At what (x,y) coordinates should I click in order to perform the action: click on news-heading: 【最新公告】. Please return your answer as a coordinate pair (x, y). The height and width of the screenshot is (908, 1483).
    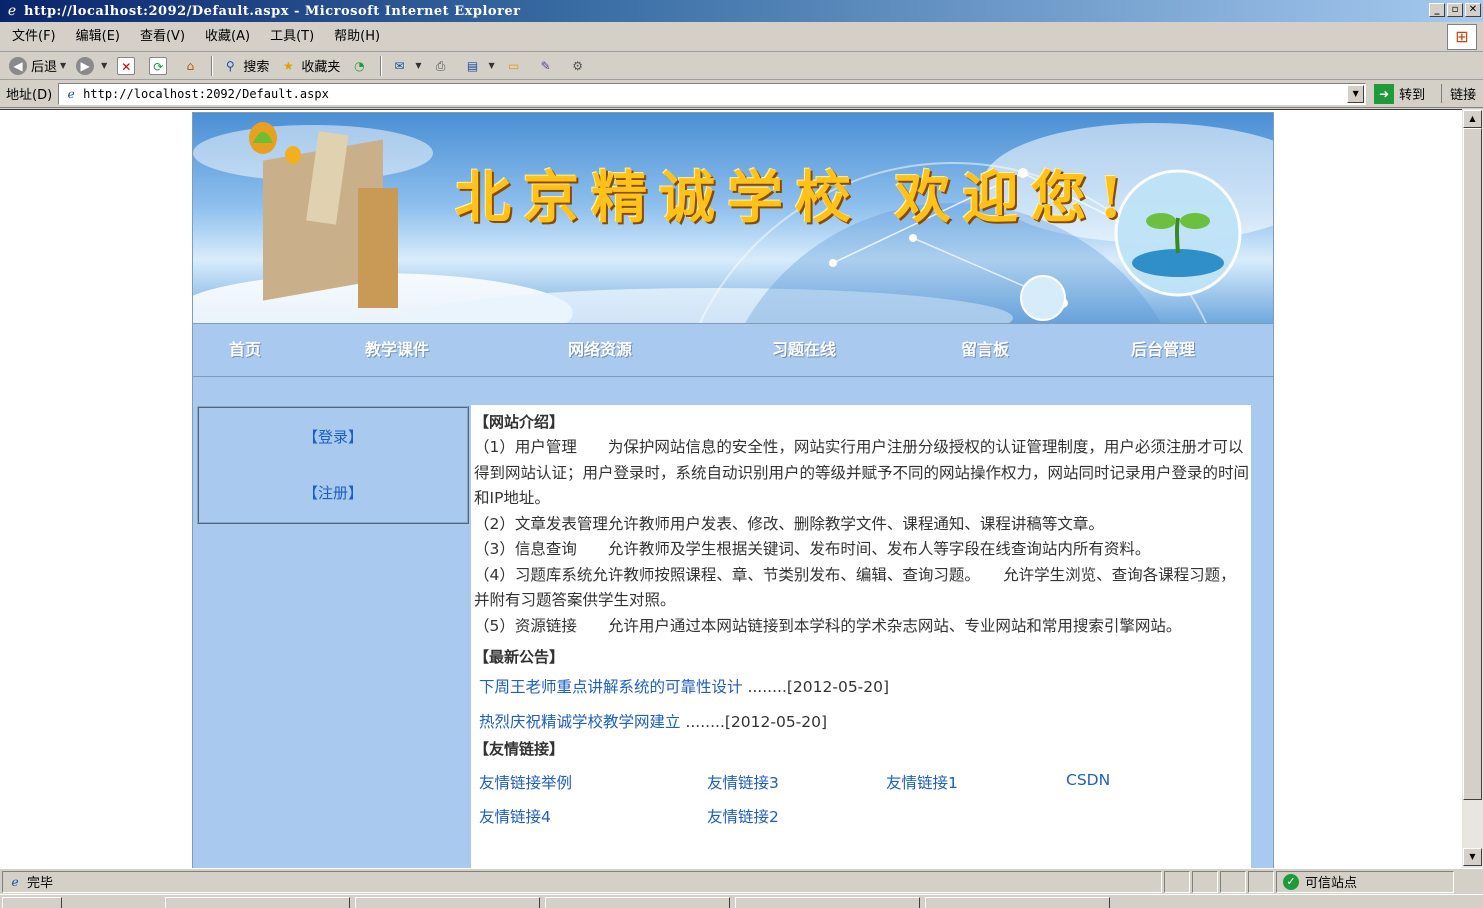
    Looking at the image, I should click on (519, 657).